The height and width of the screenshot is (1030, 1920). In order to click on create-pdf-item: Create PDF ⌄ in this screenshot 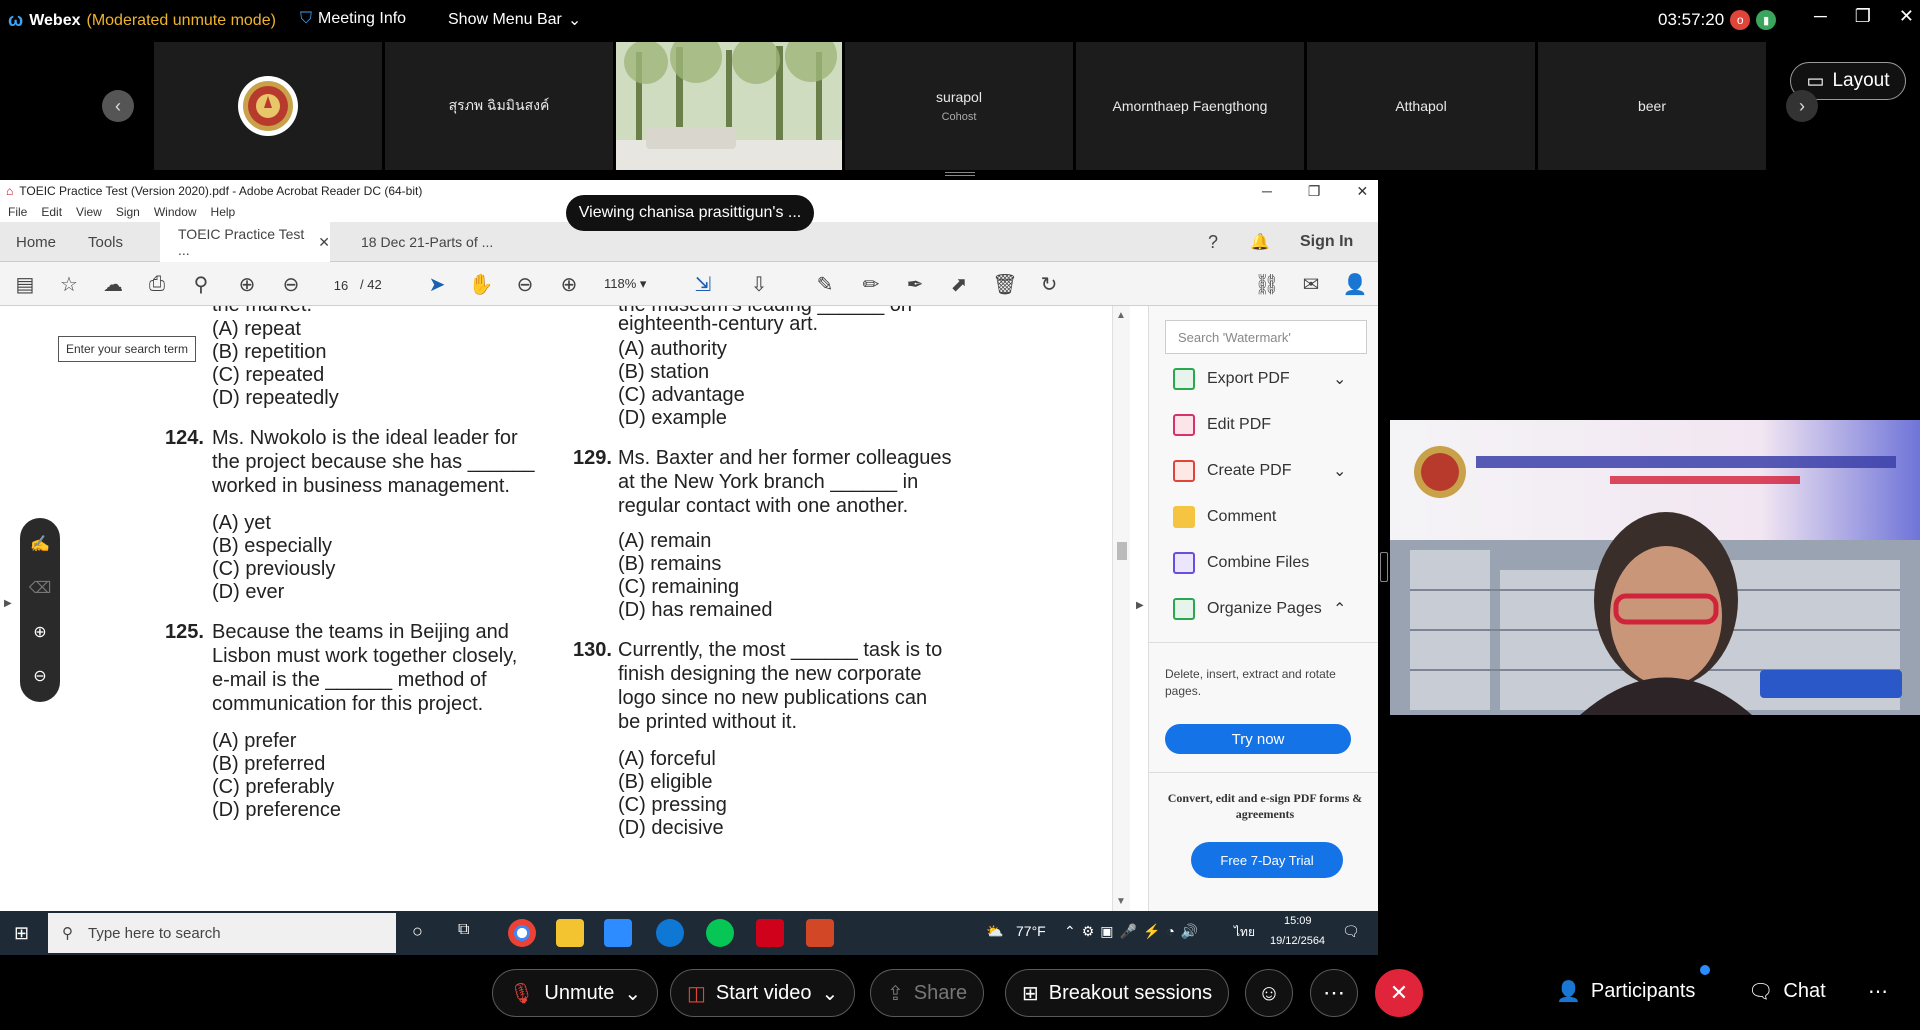, I will do `click(1259, 471)`.